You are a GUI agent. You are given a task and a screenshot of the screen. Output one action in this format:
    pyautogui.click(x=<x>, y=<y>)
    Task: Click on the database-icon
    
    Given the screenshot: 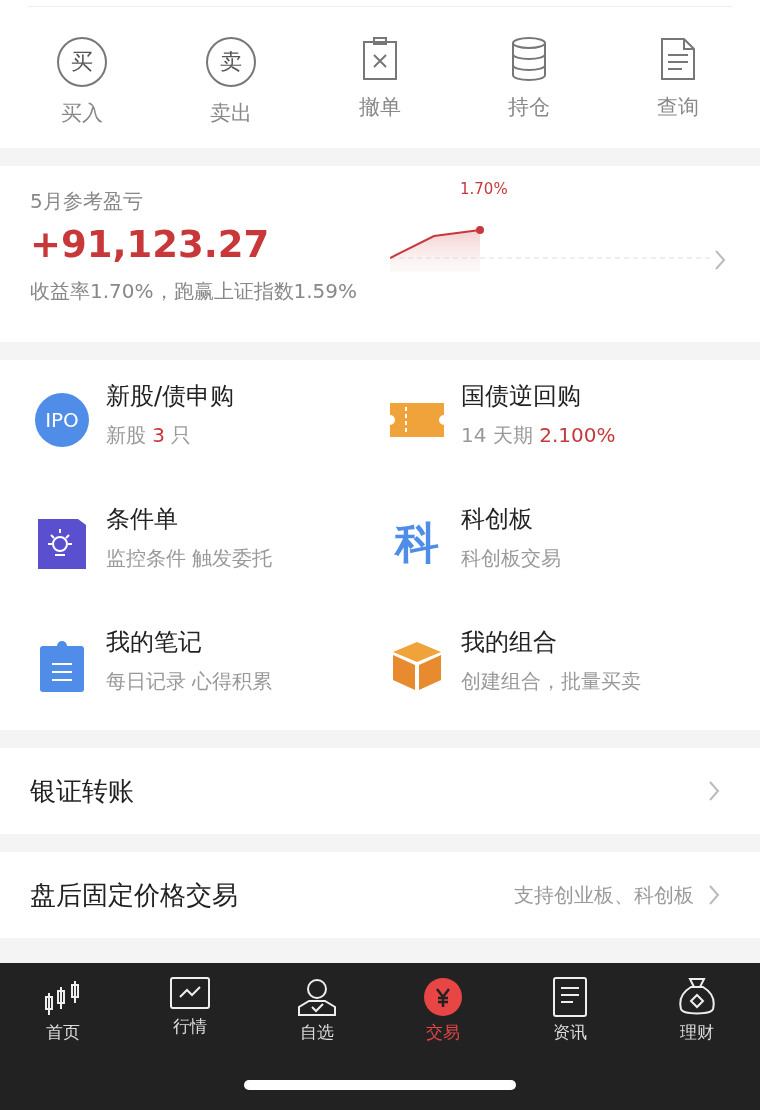 What is the action you would take?
    pyautogui.click(x=529, y=59)
    